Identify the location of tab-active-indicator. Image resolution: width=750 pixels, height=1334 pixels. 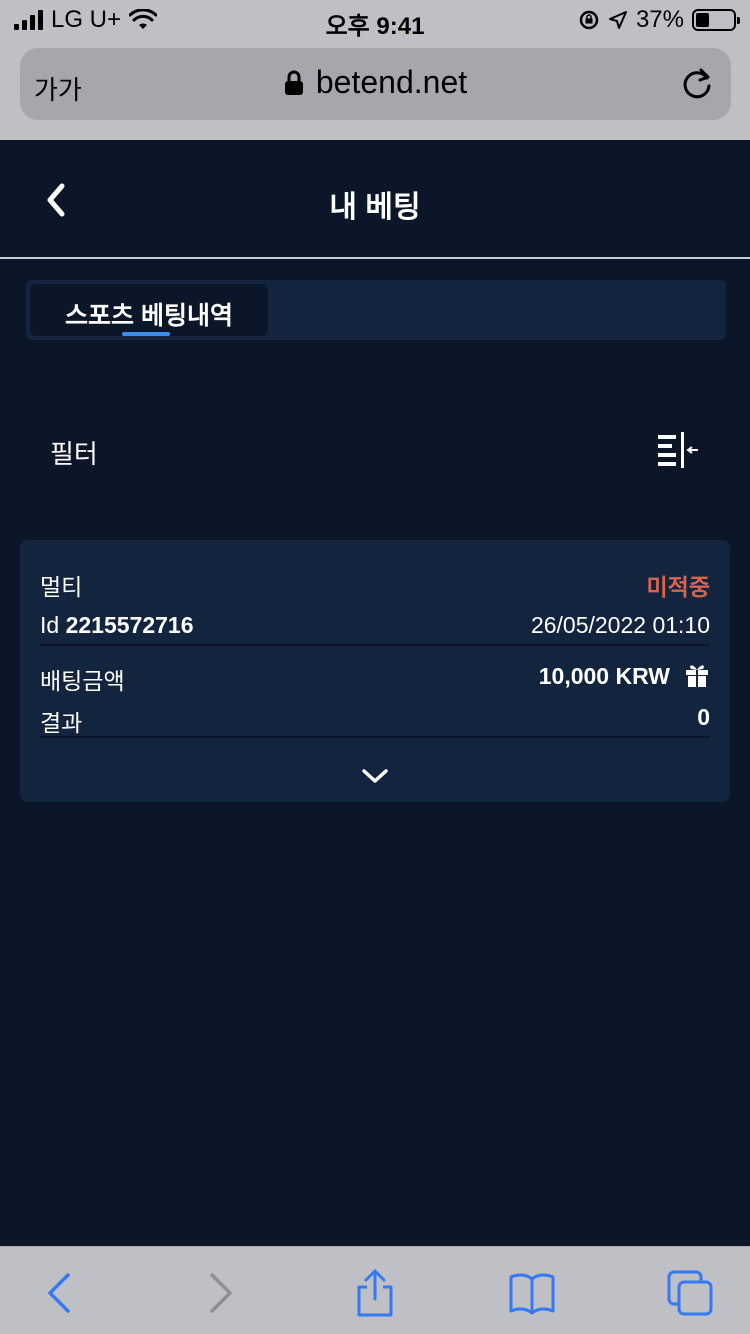
(146, 334).